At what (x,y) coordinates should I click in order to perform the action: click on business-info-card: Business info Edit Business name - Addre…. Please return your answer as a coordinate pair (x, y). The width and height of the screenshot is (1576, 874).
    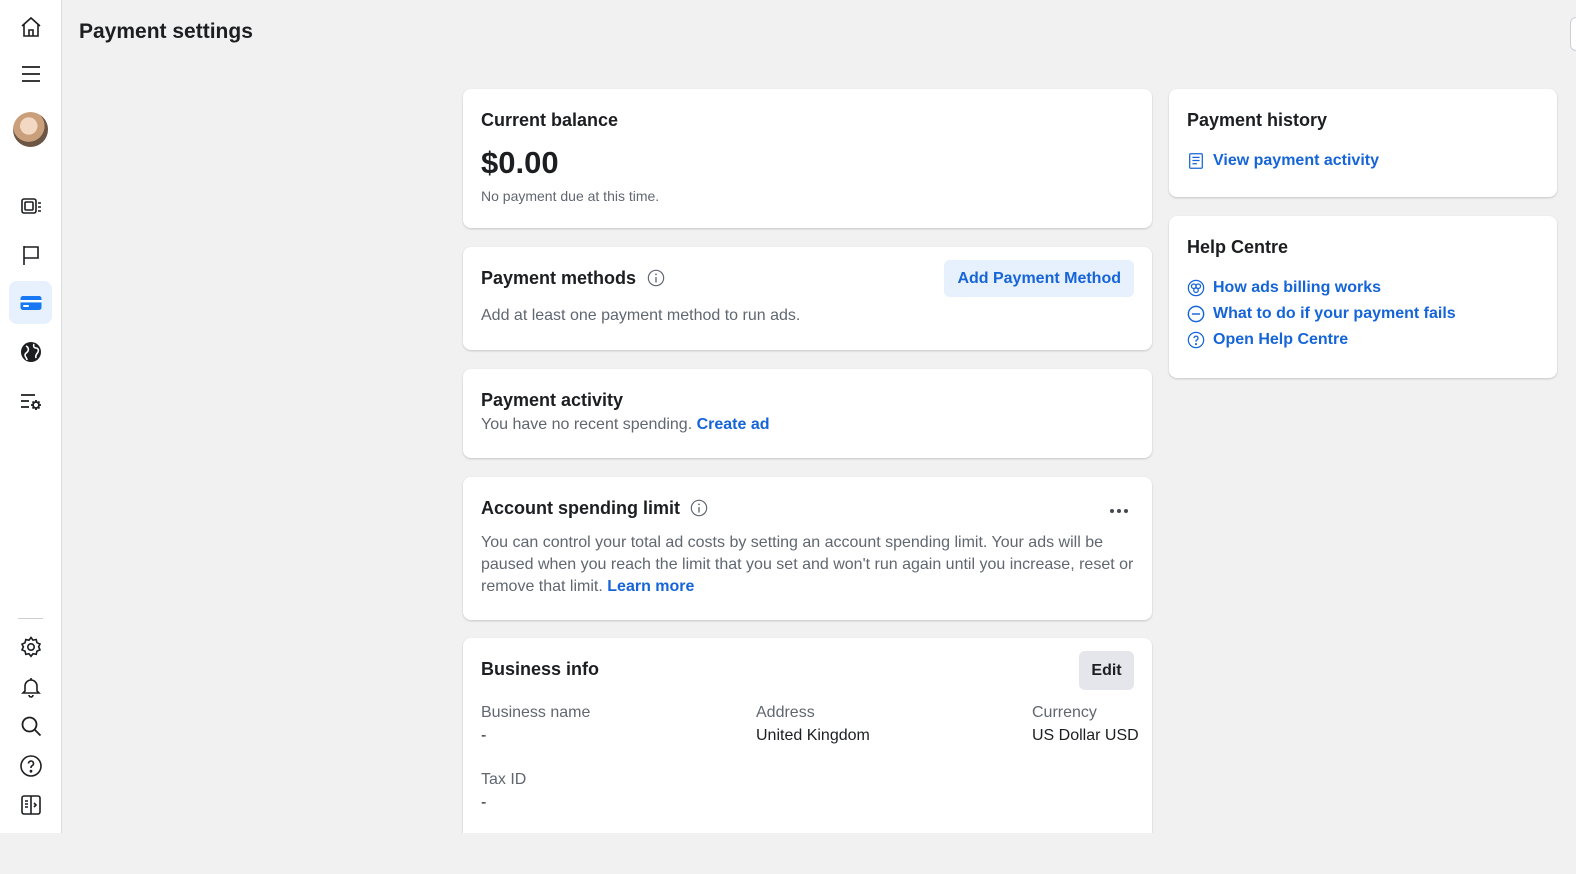
    Looking at the image, I should click on (807, 738).